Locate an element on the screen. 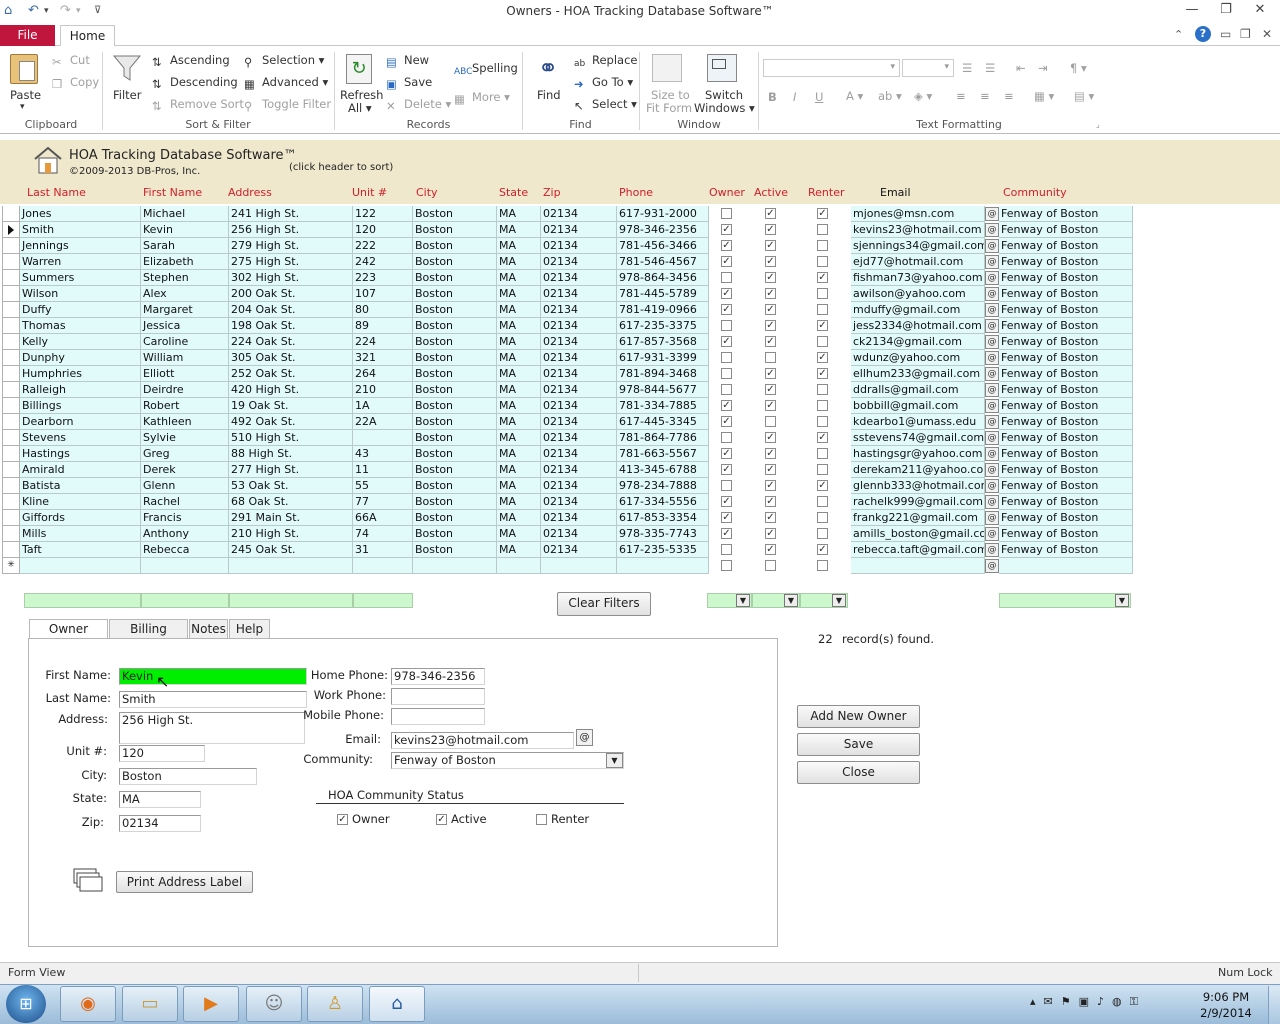 The width and height of the screenshot is (1280, 1024). cell-first-name: Glenn is located at coordinates (185, 486).